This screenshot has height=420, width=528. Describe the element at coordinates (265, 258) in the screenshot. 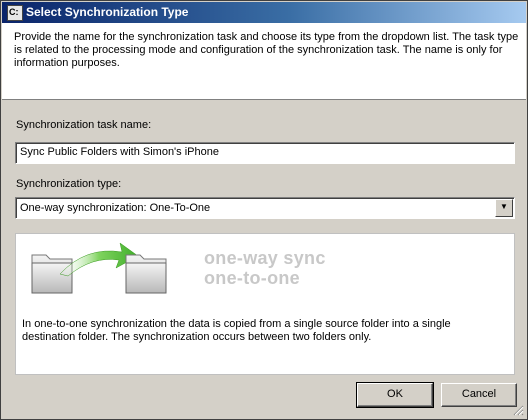

I see `mode-title-line1: one-way sync` at that location.